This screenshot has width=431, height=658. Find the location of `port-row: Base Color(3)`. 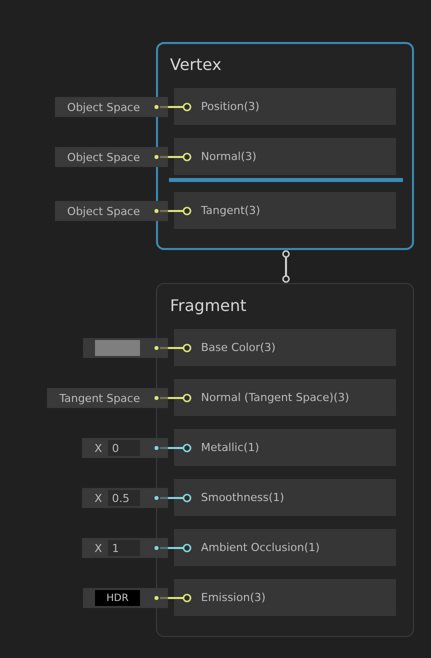

port-row: Base Color(3) is located at coordinates (285, 347).